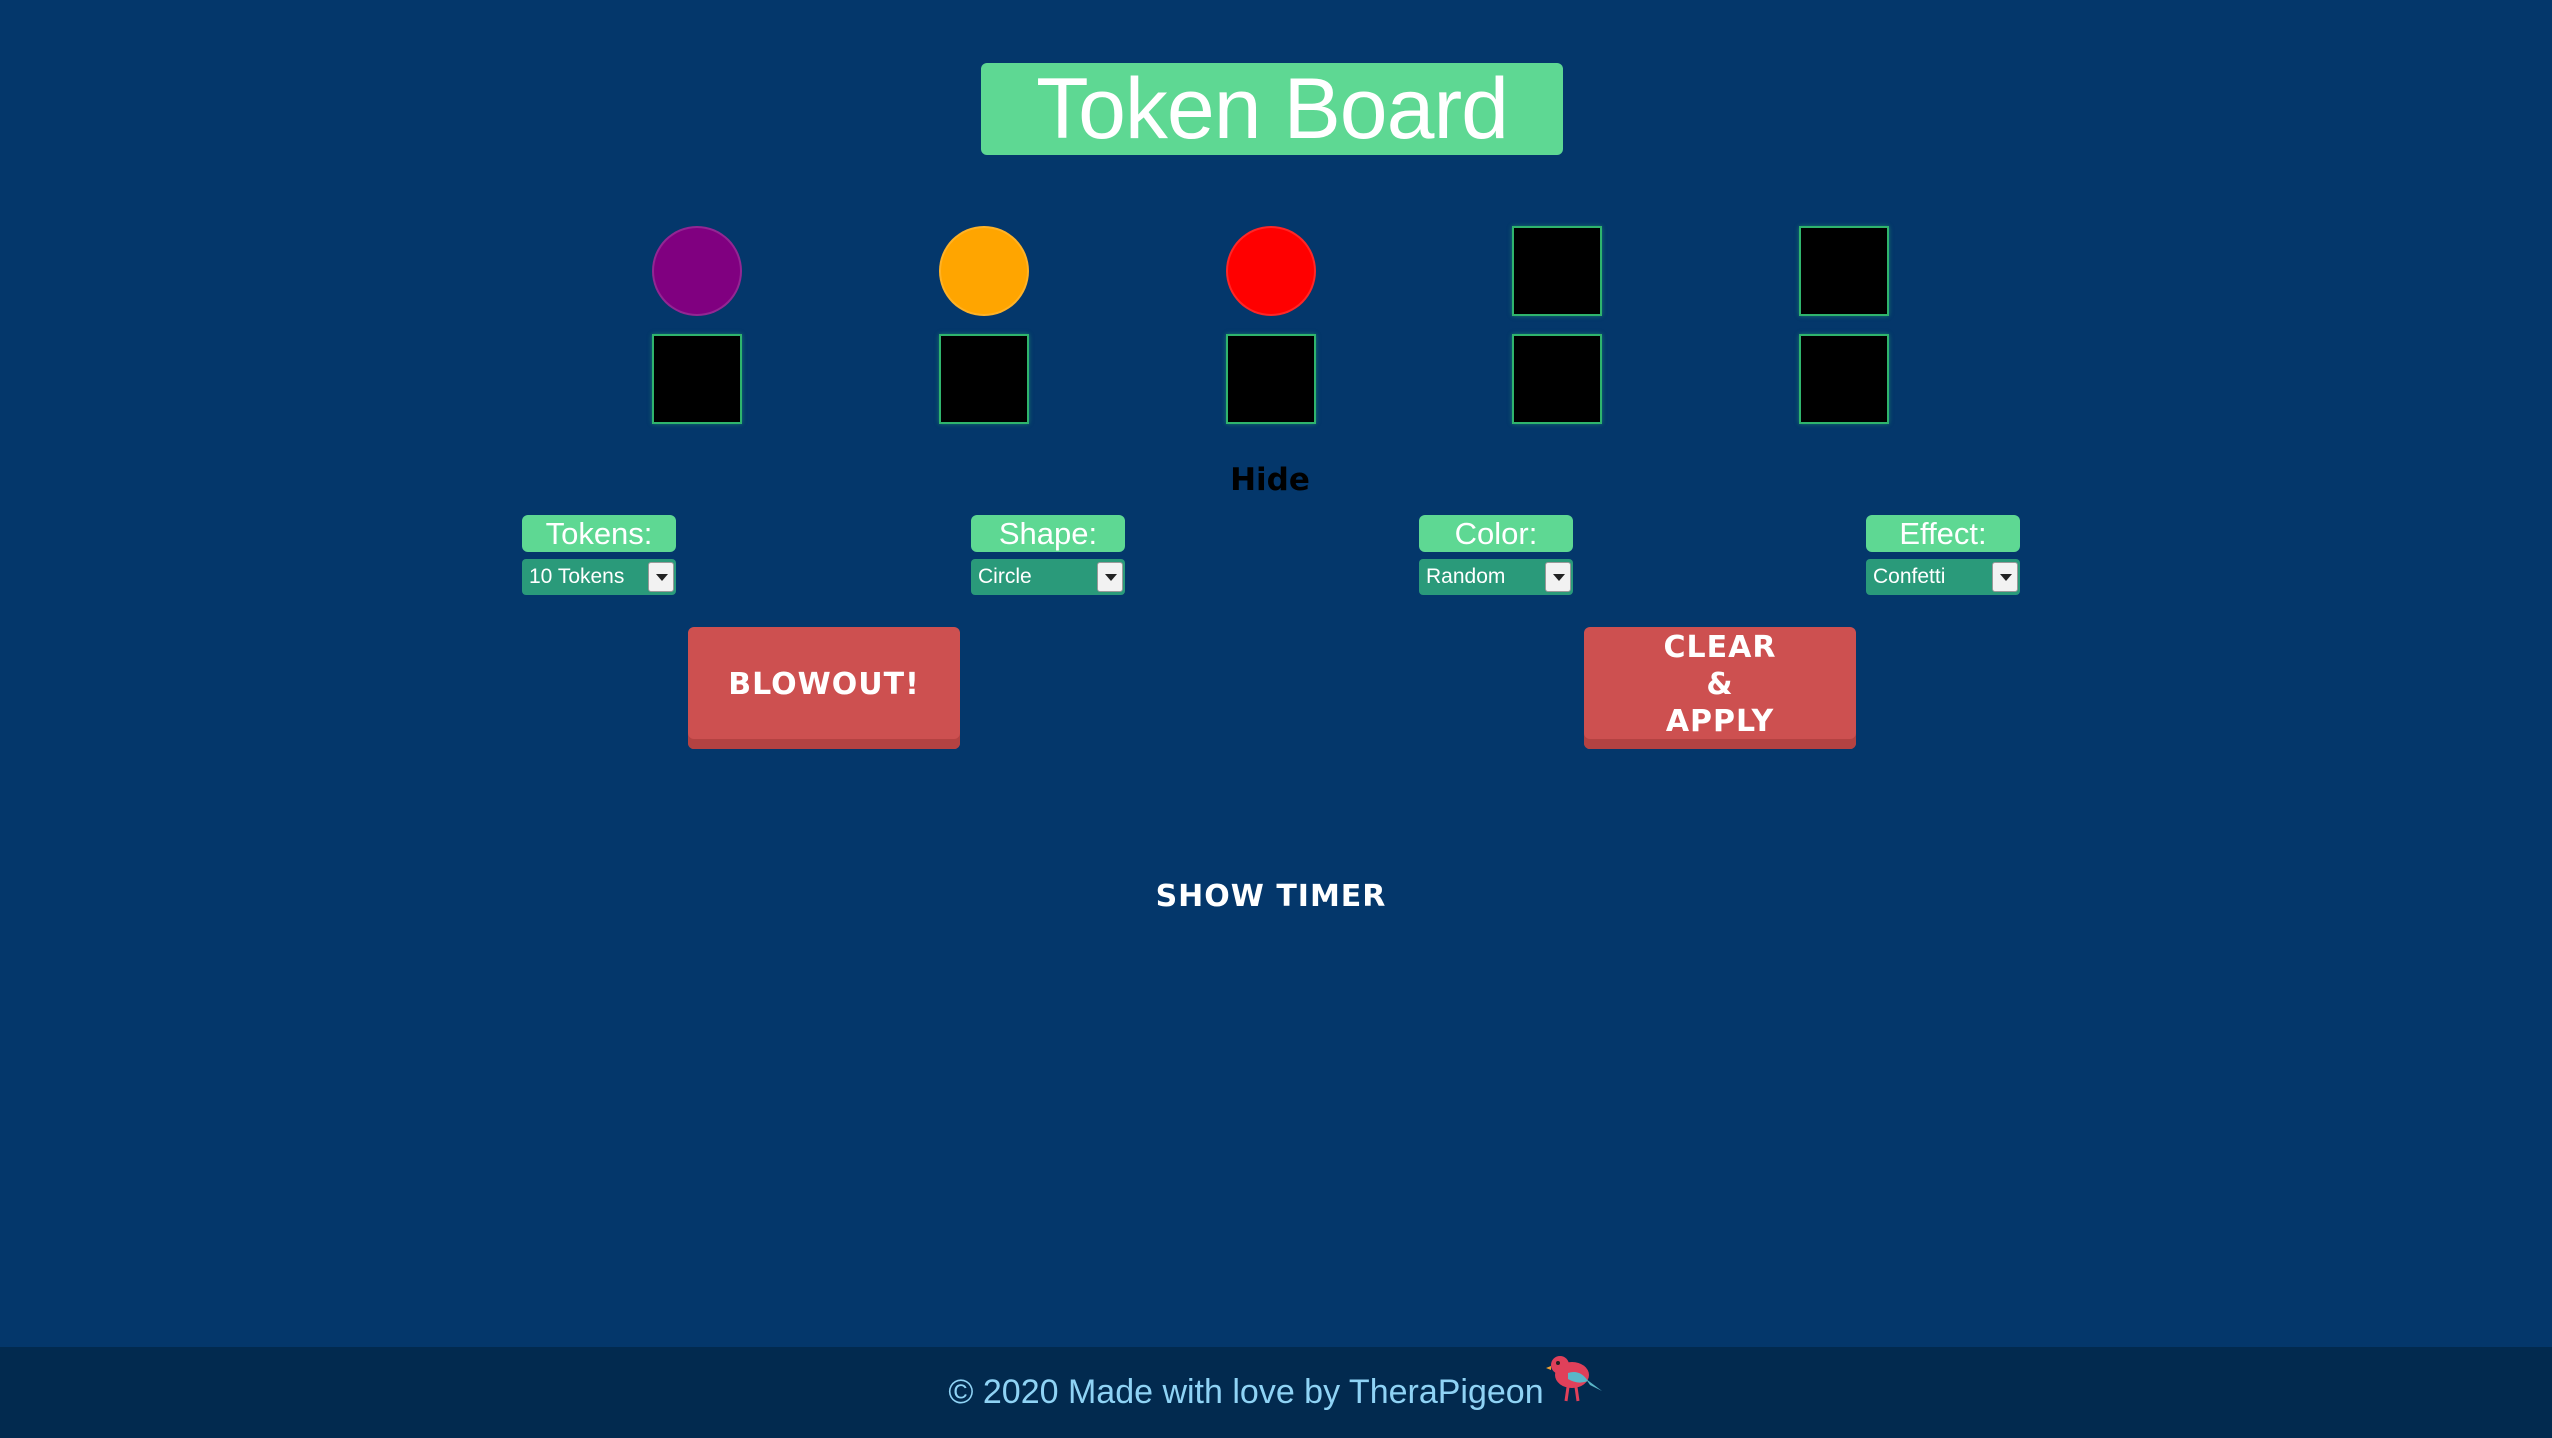 This screenshot has width=2552, height=1438. What do you see at coordinates (824, 684) in the screenshot?
I see `blowout-button-label: BLOWOUT!` at bounding box center [824, 684].